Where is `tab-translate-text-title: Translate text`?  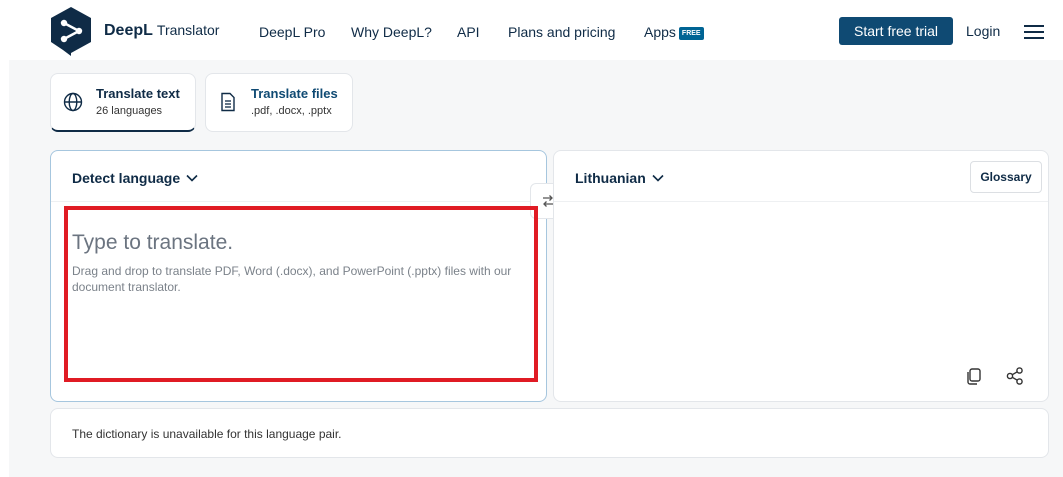
tab-translate-text-title: Translate text is located at coordinates (138, 93).